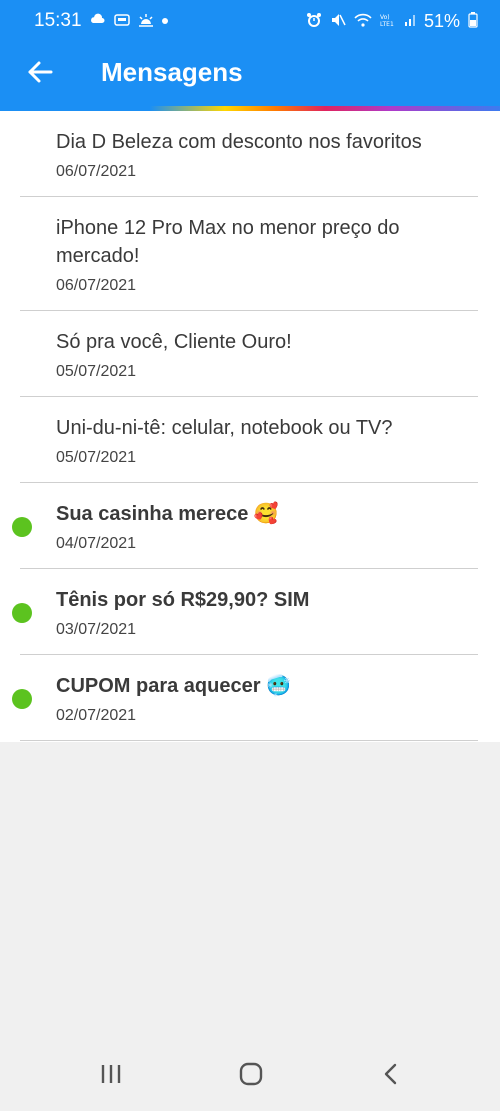 This screenshot has width=500, height=1111. I want to click on app-icon, so click(121, 21).